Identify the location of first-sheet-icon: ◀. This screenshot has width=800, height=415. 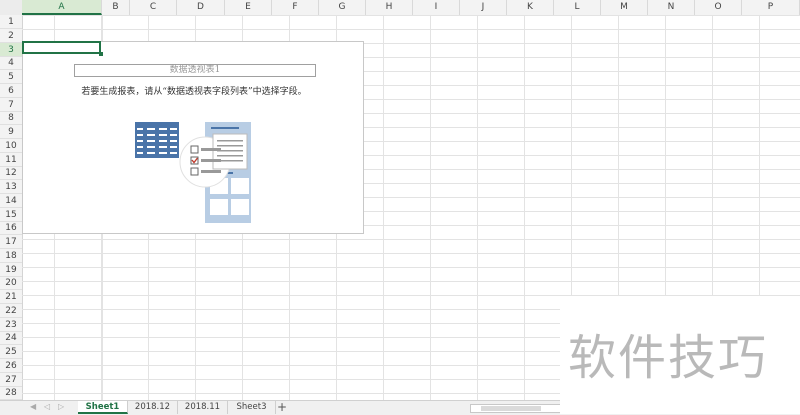
(33, 406).